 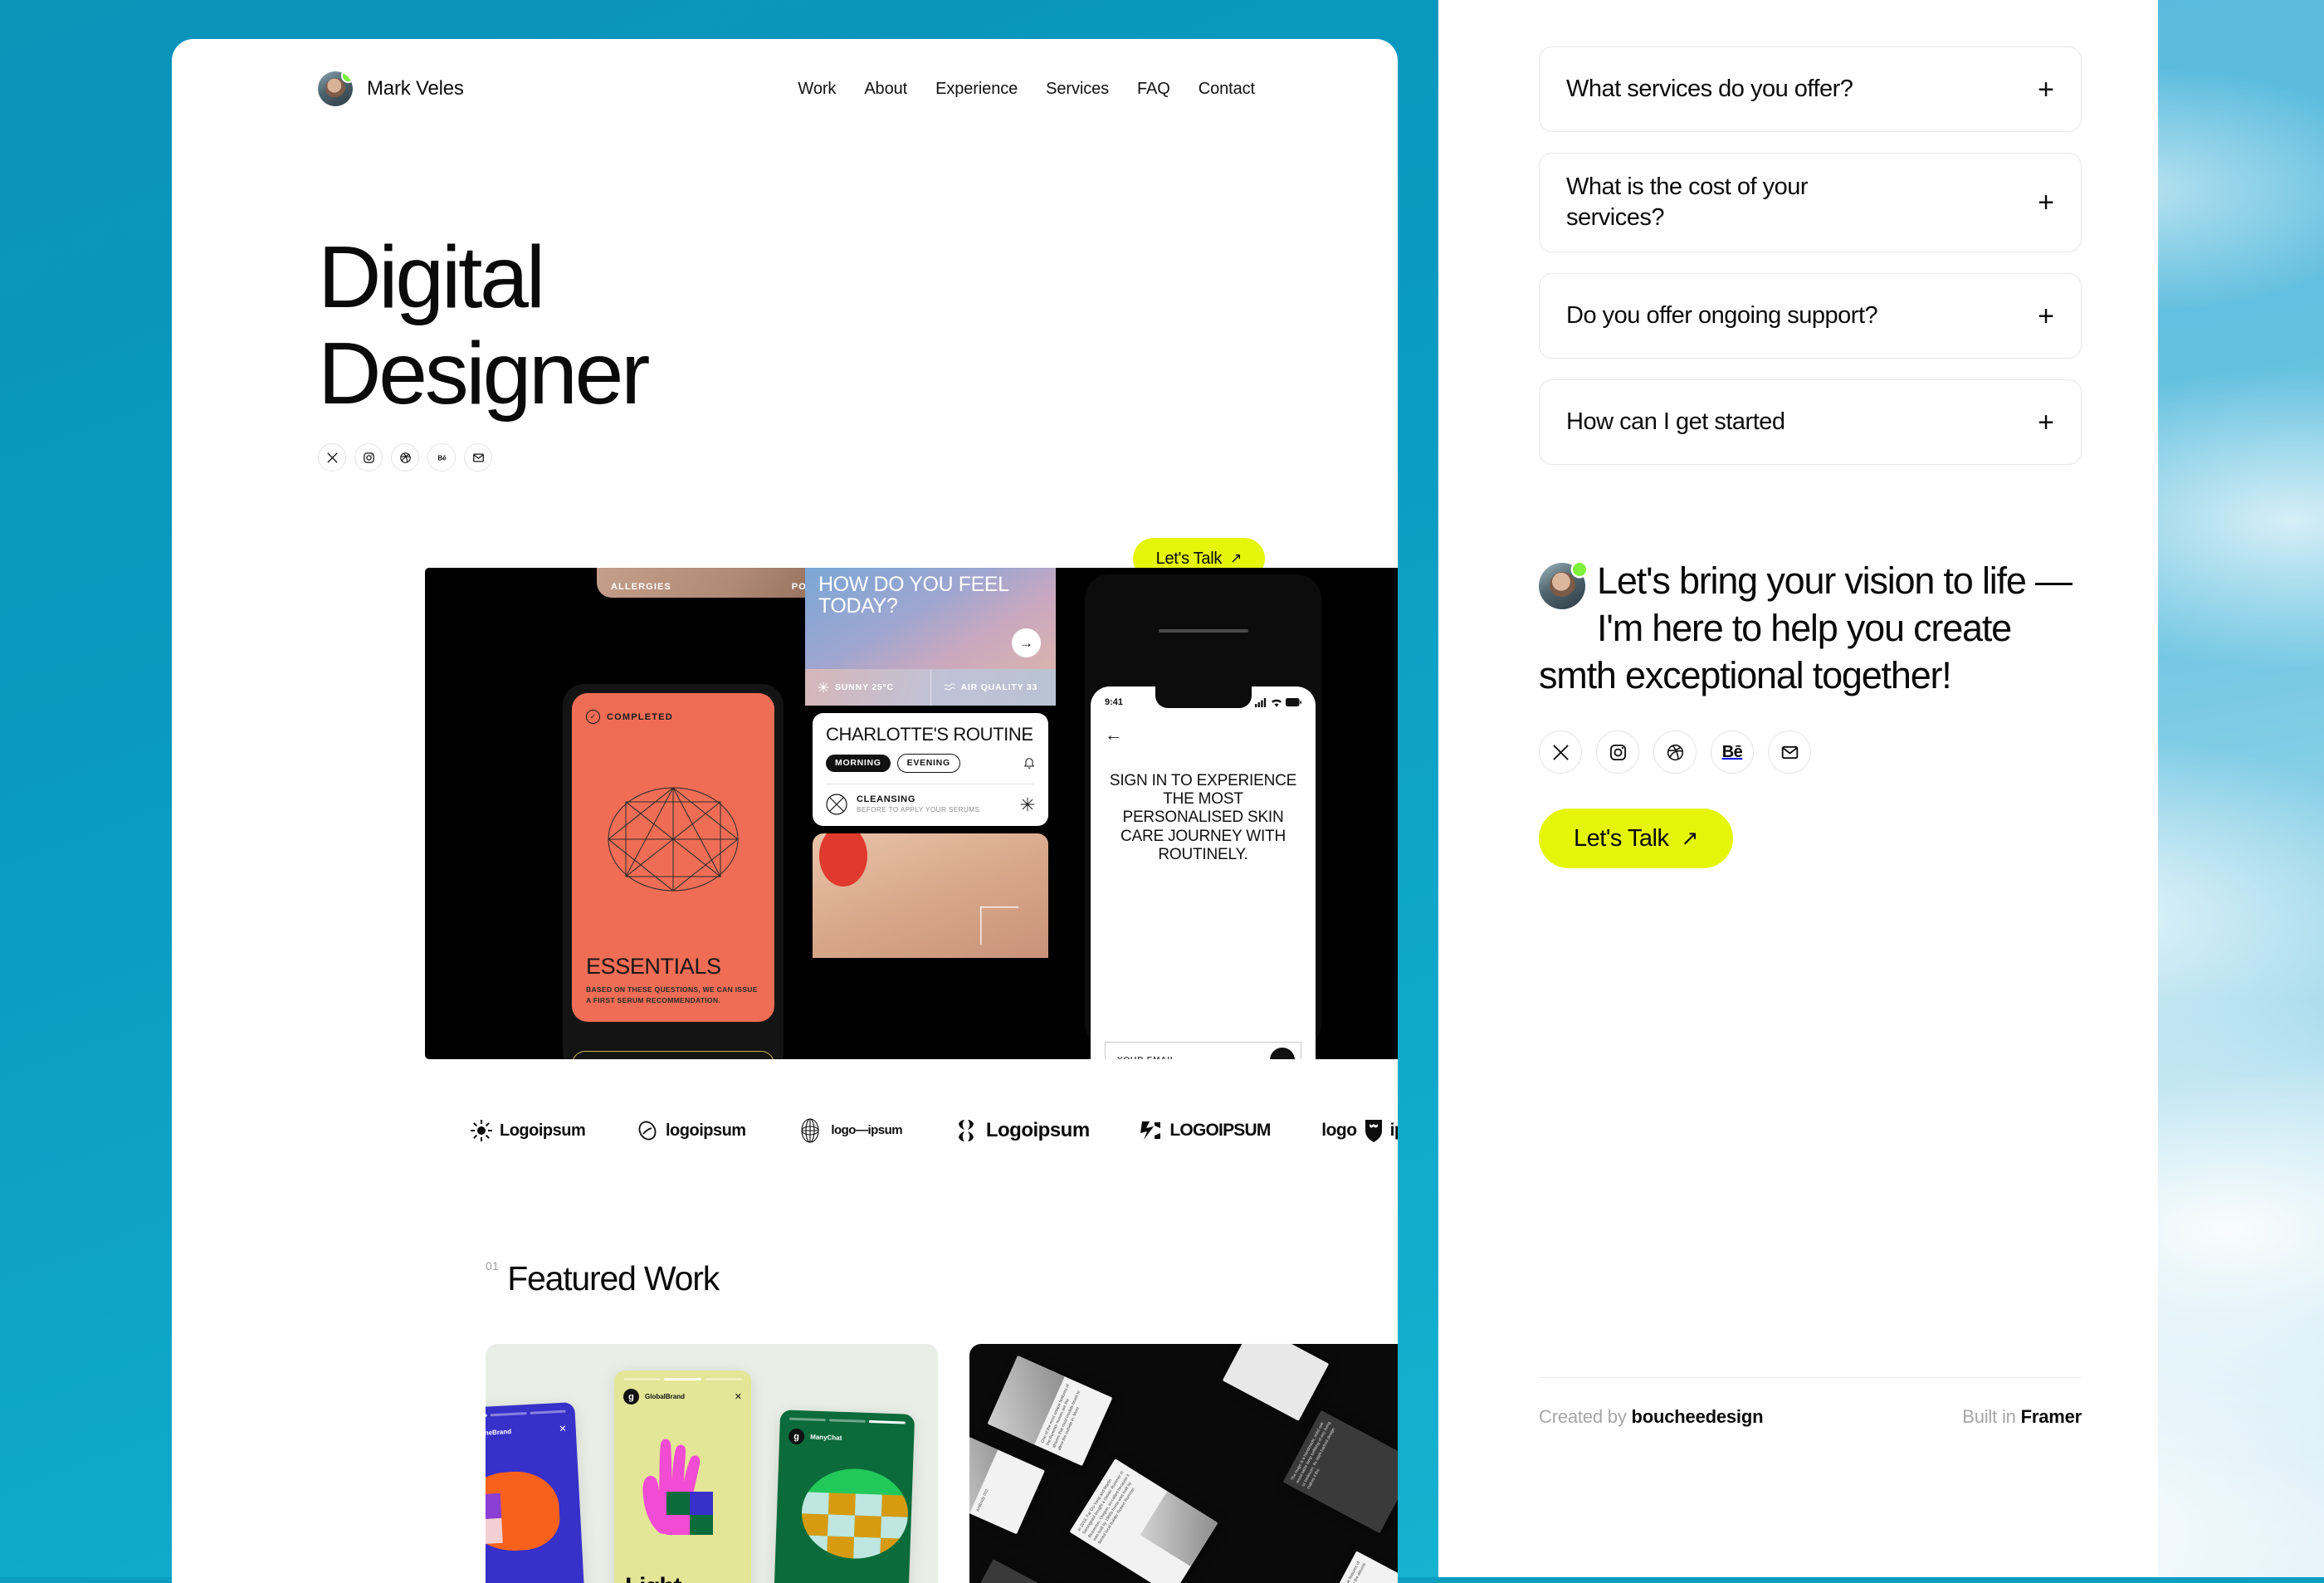 What do you see at coordinates (859, 763) in the screenshot?
I see `tab-morning: MORNING` at bounding box center [859, 763].